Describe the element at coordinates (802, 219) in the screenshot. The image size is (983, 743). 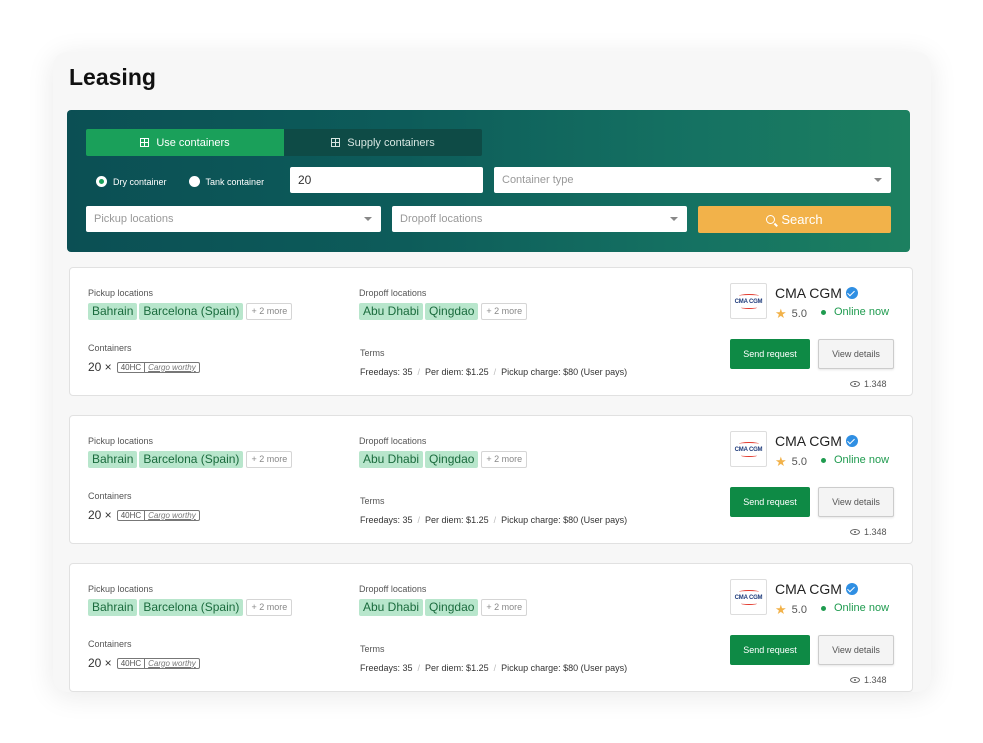
I see `search-button-label: Search` at that location.